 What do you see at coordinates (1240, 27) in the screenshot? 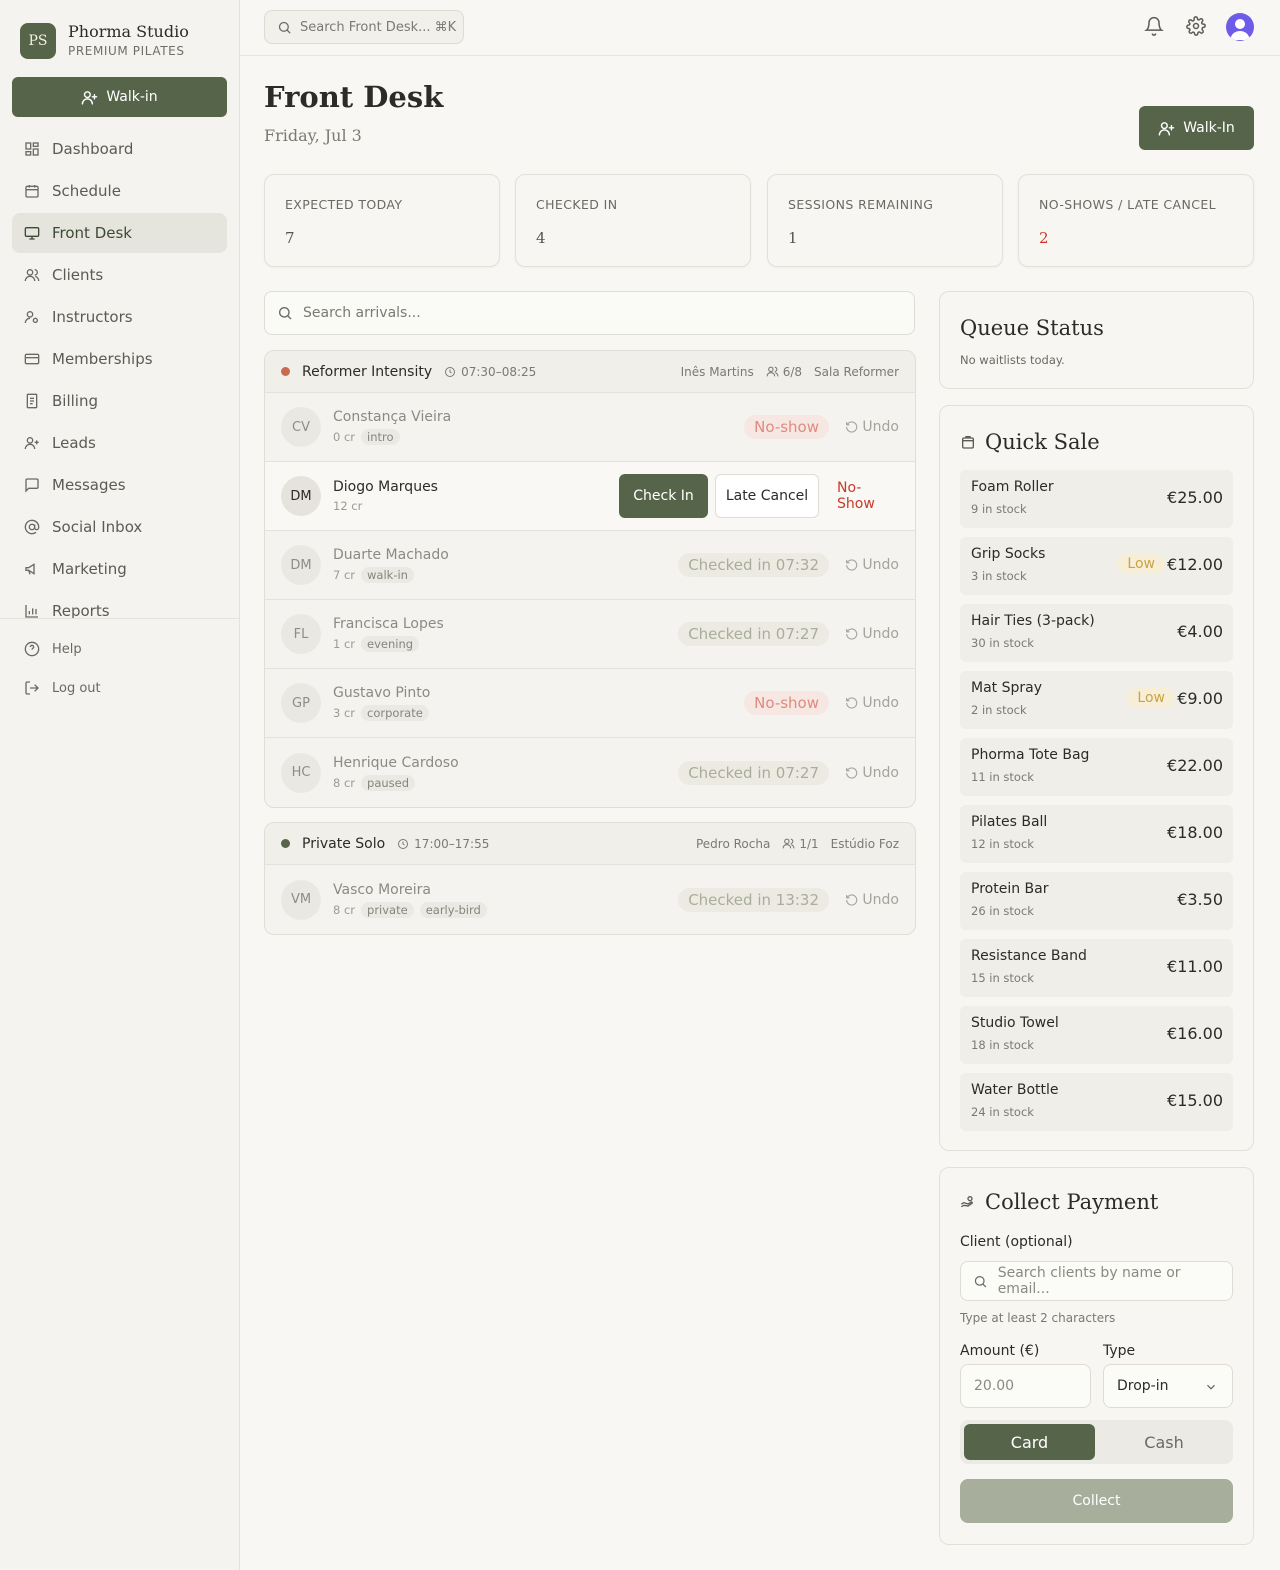
I see `user-avatar` at bounding box center [1240, 27].